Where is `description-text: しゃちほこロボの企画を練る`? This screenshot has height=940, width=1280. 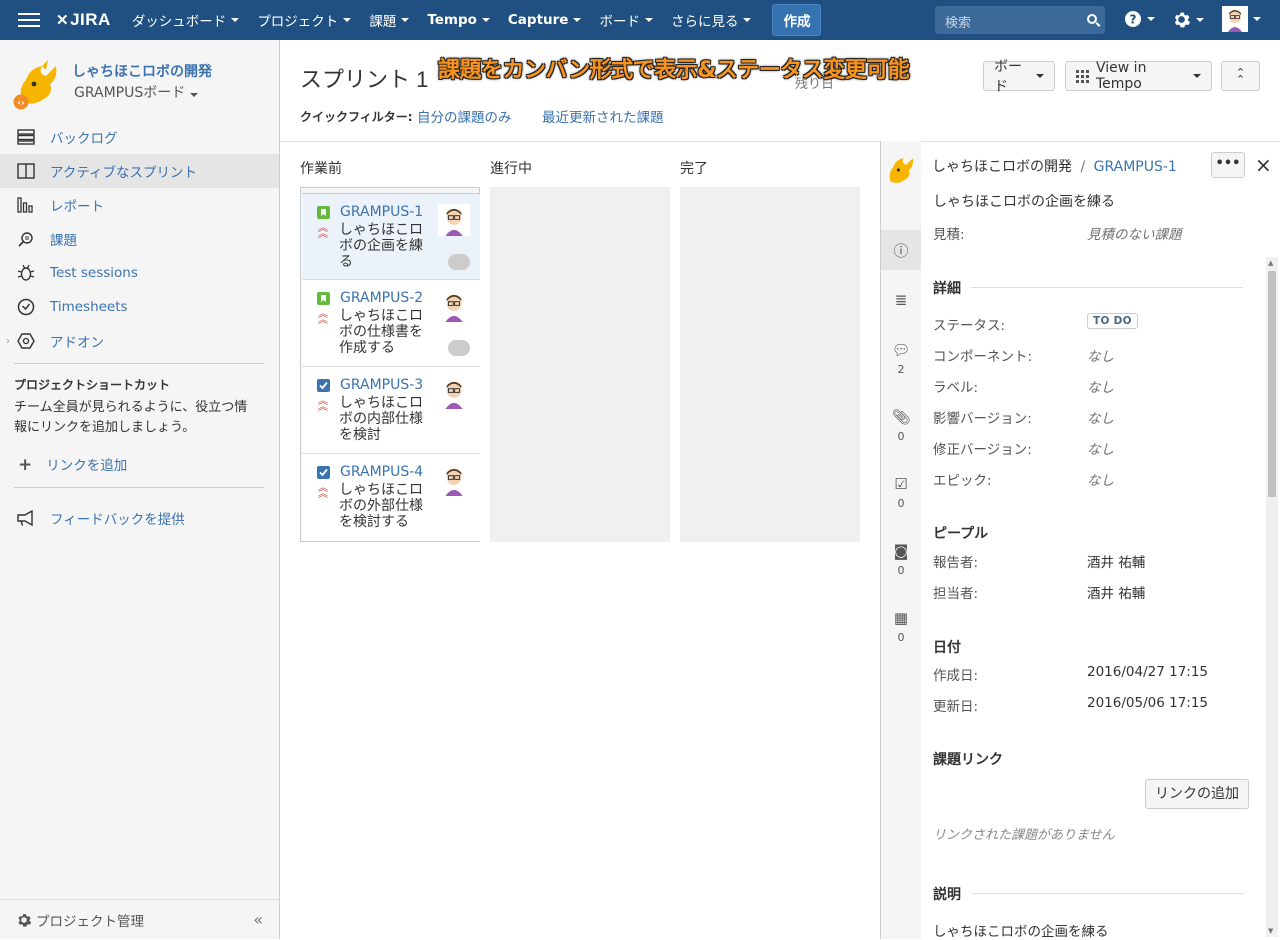 description-text: しゃちほこロボの企画を練る is located at coordinates (1021, 930).